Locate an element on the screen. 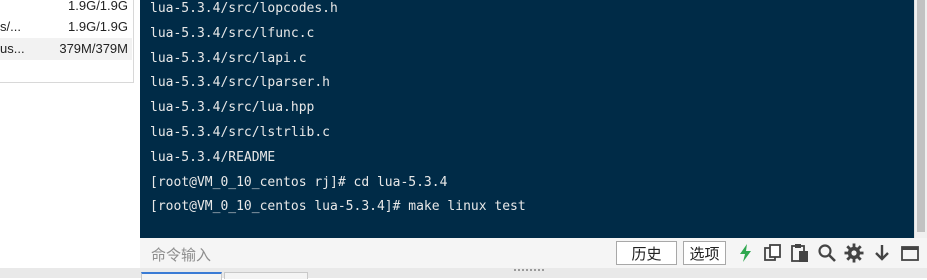  copy-icon is located at coordinates (773, 253).